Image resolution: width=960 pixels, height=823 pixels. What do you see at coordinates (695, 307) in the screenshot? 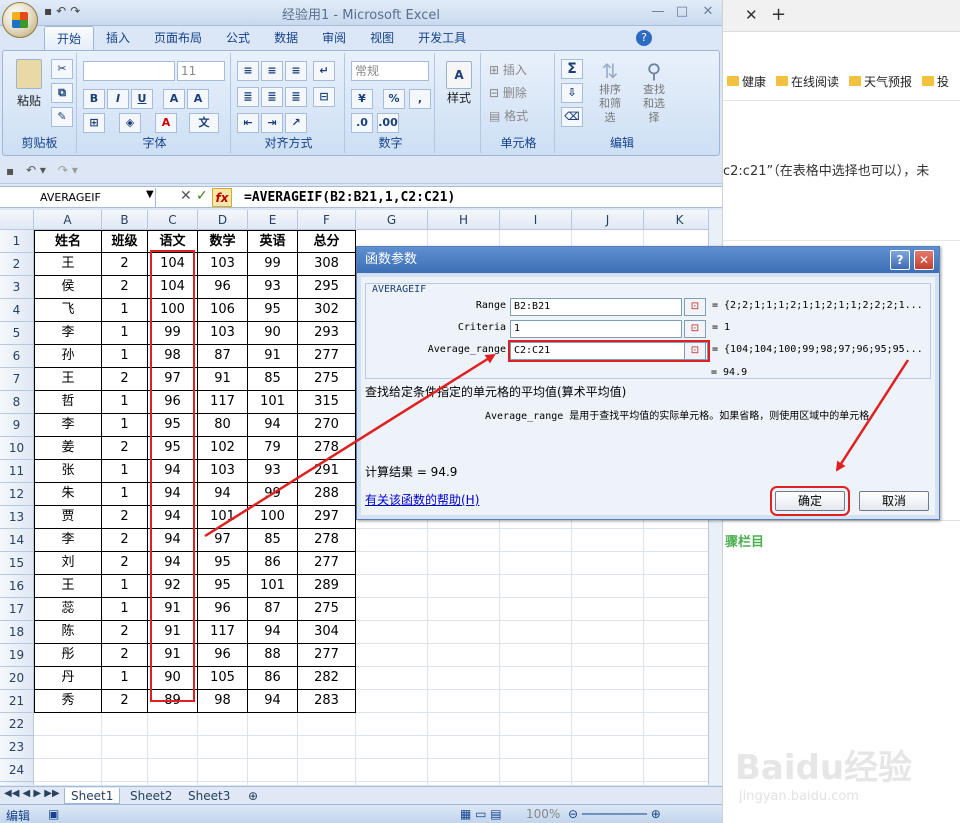
I see `range-collapse-icon: ⊡` at bounding box center [695, 307].